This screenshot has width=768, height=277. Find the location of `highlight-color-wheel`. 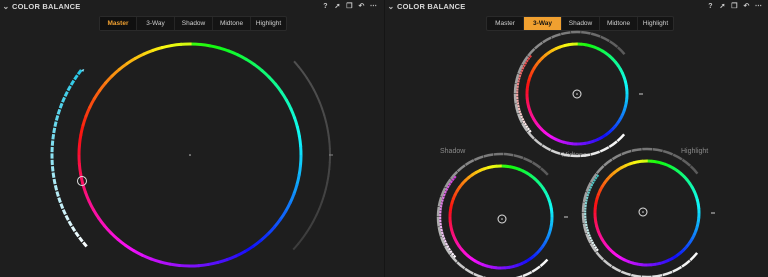

highlight-color-wheel is located at coordinates (578, 94).